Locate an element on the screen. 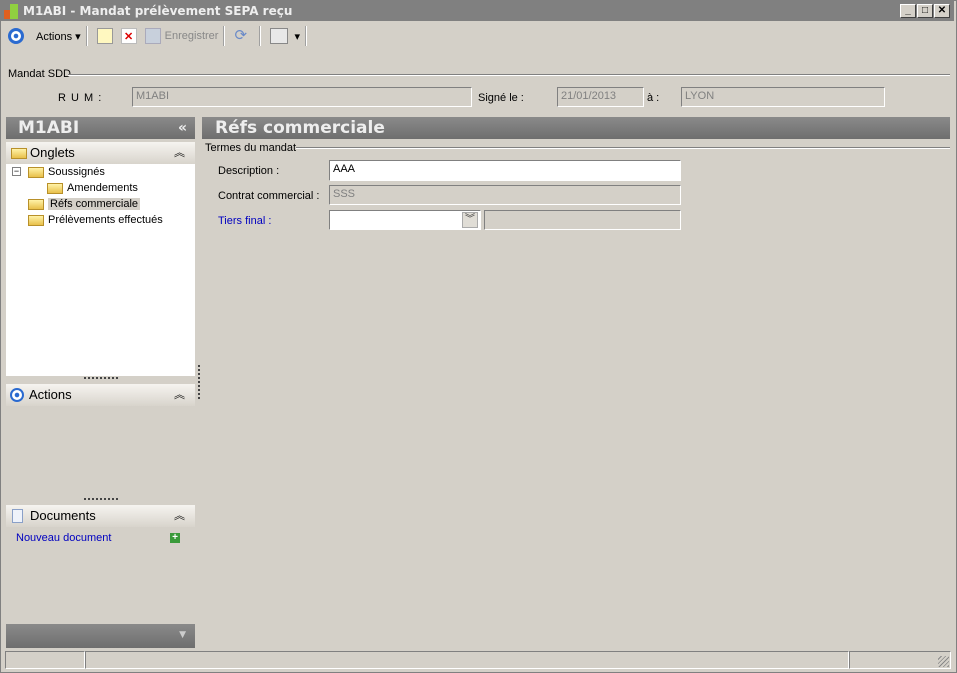 The width and height of the screenshot is (957, 673). page-title: Réfs commerciale is located at coordinates (576, 128).